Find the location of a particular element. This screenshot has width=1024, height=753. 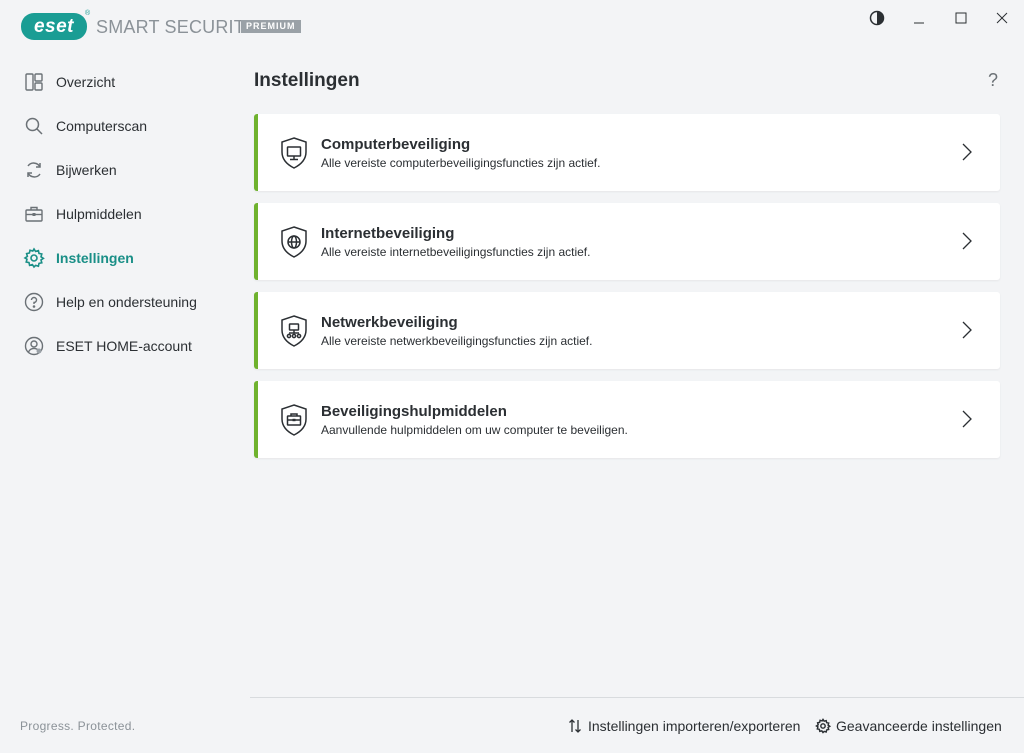

product-name: SMART SECURITY is located at coordinates (176, 27).